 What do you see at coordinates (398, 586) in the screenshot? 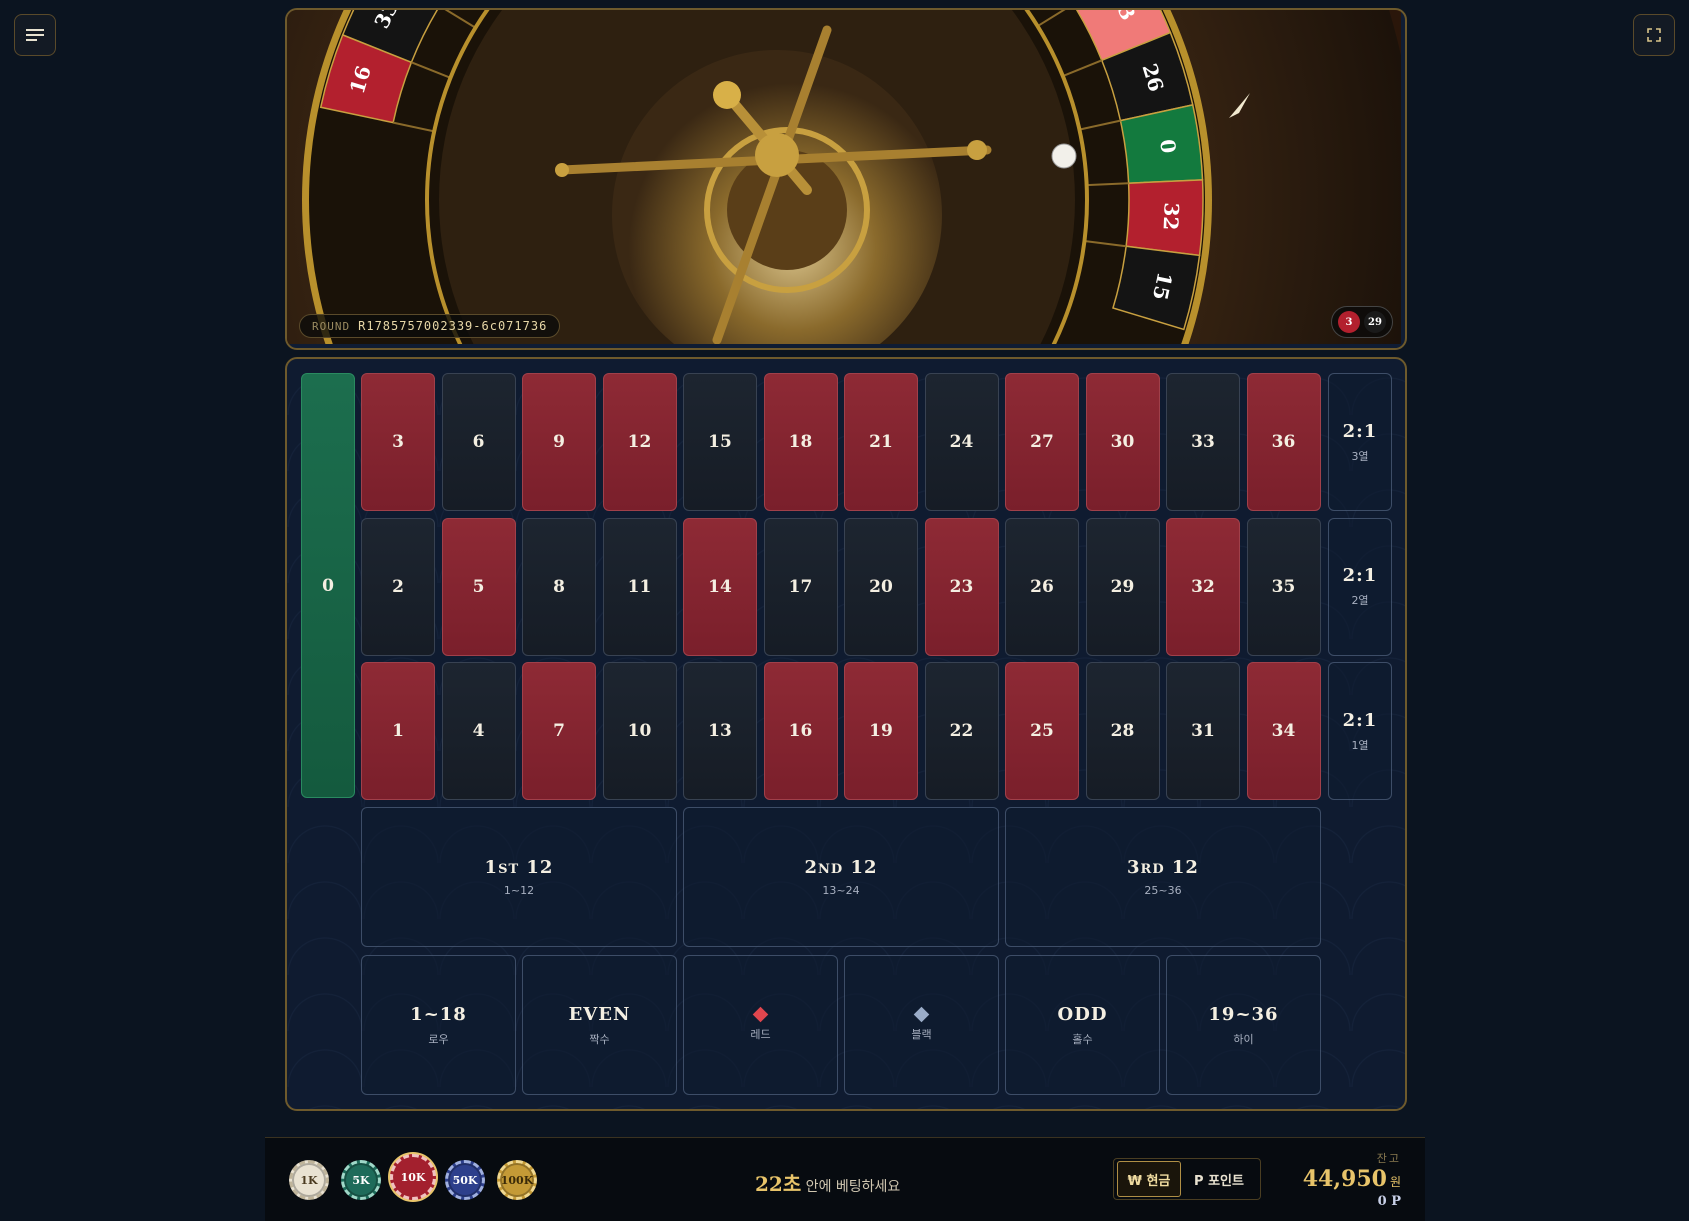
I see `bet-number-2: 2` at bounding box center [398, 586].